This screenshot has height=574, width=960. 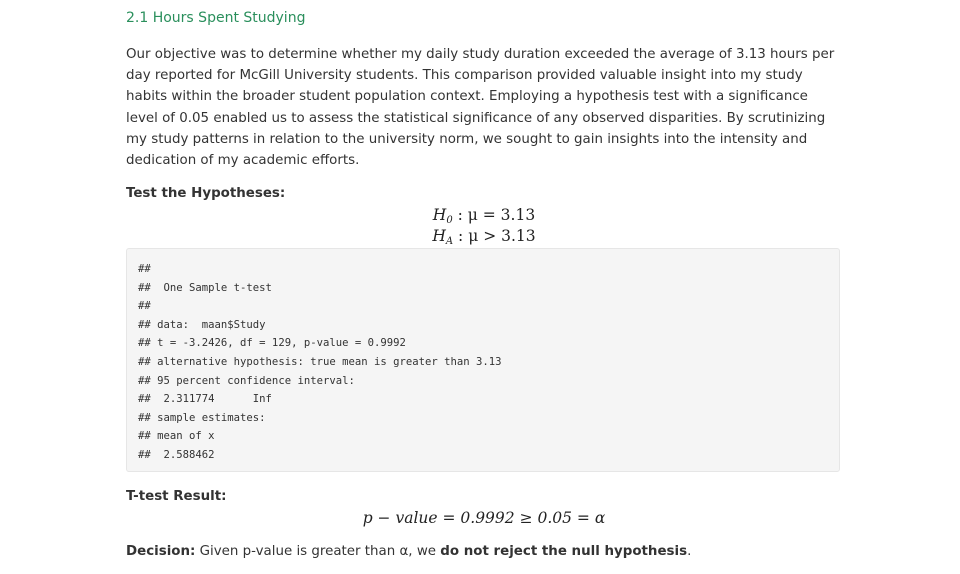 I want to click on section-heading: 2.1 Hours Spent Studying, so click(x=216, y=18).